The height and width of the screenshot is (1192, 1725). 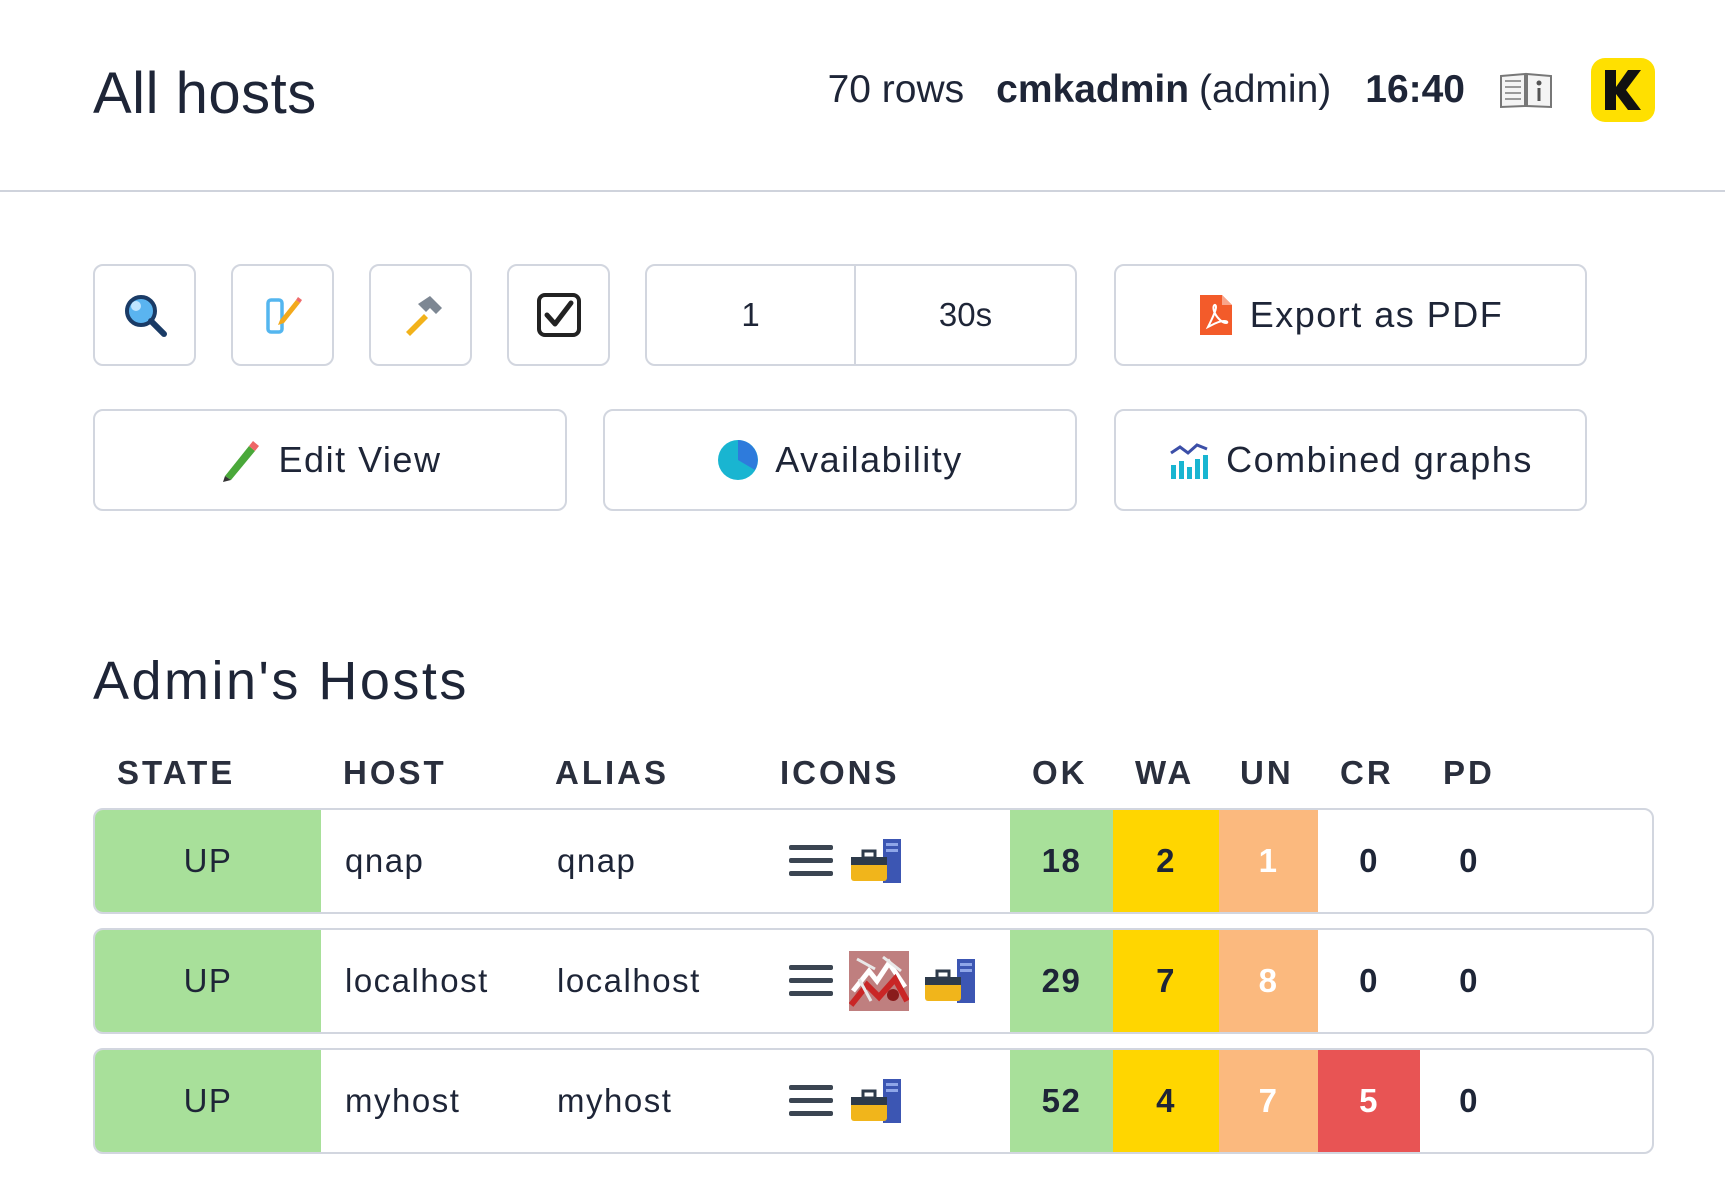 What do you see at coordinates (751, 315) in the screenshot?
I see `refresh-page: 1` at bounding box center [751, 315].